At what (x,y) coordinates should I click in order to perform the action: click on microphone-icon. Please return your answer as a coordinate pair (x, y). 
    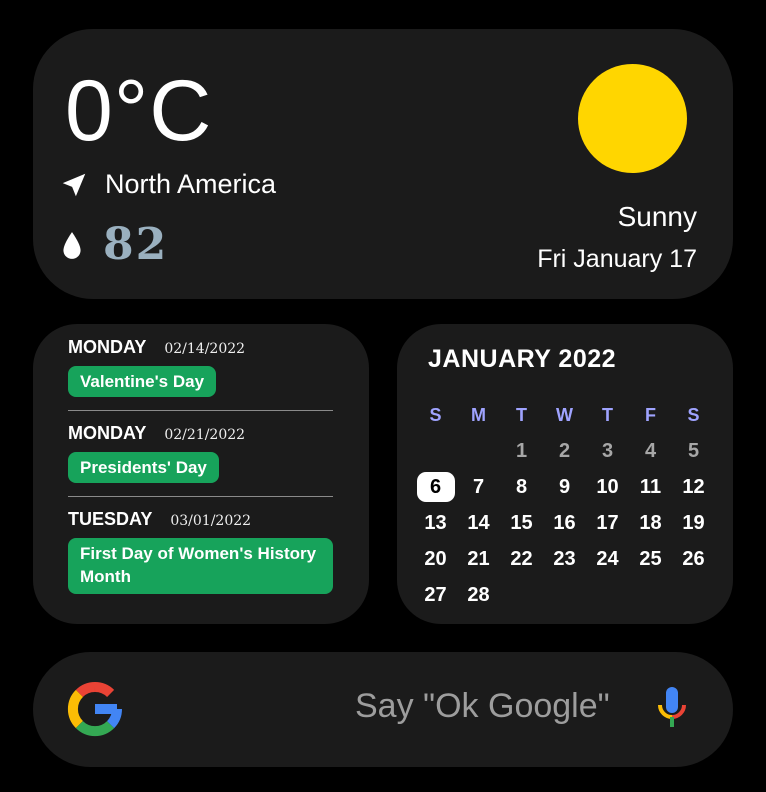
    Looking at the image, I should click on (672, 708).